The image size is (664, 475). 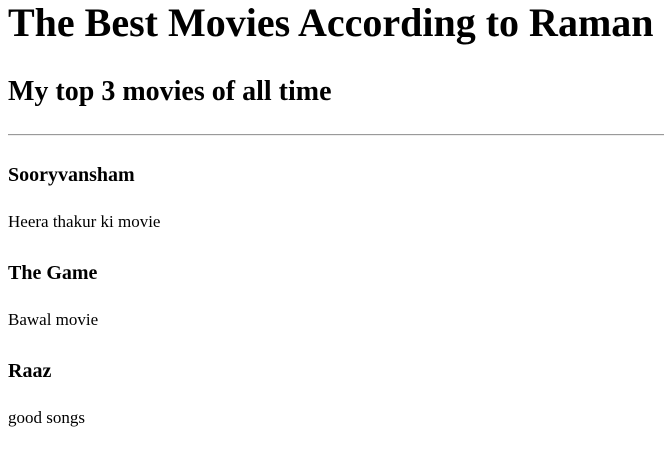 What do you see at coordinates (53, 273) in the screenshot?
I see `movie-title-the-game: The Game` at bounding box center [53, 273].